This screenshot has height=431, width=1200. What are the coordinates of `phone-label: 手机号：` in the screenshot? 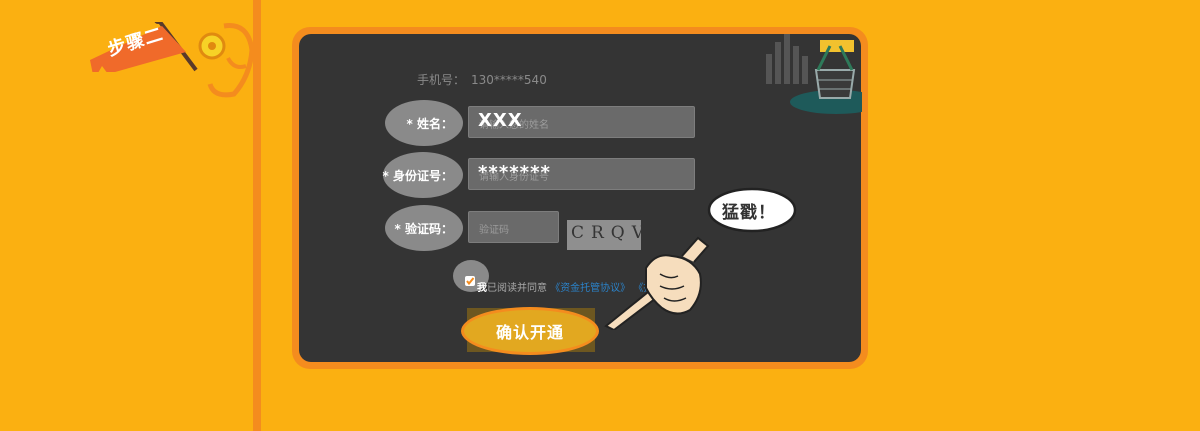 It's located at (441, 80).